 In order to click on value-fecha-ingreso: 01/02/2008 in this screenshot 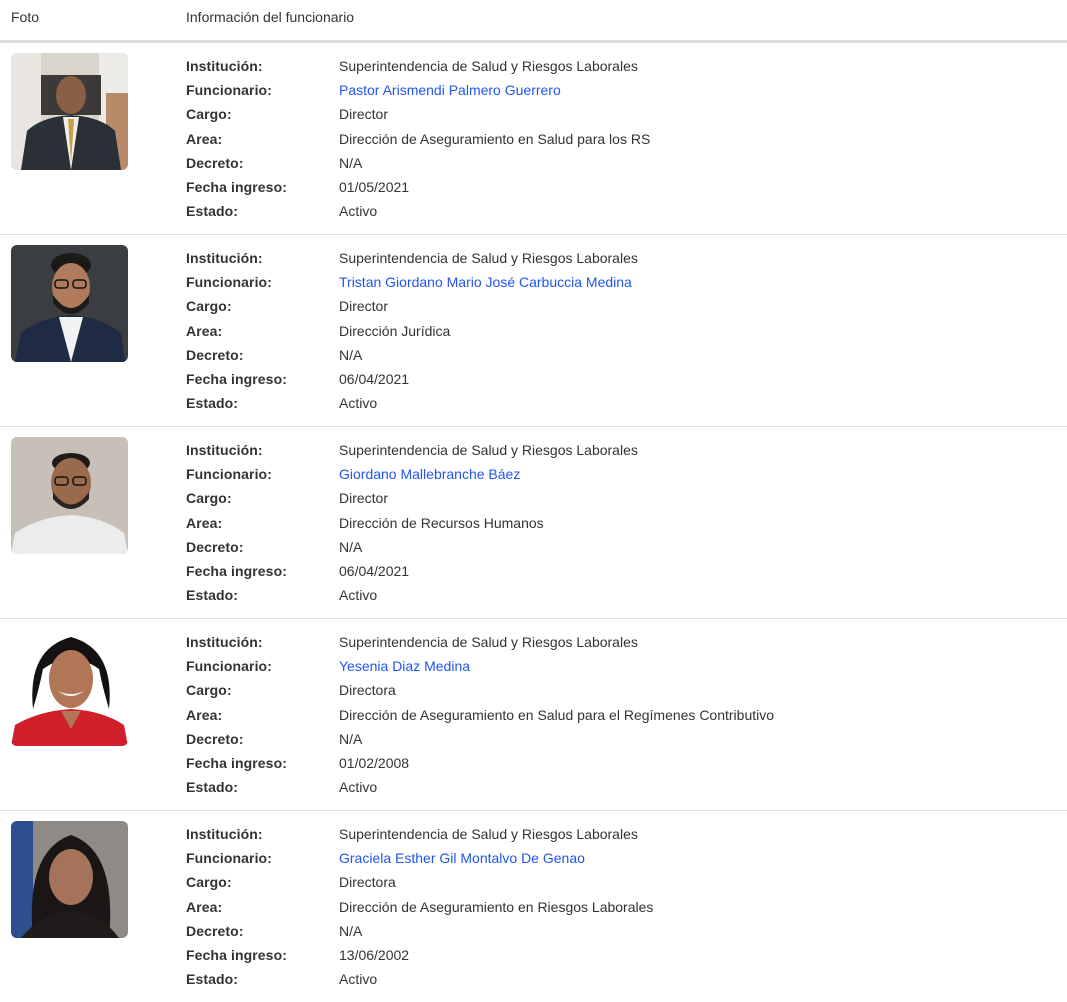, I will do `click(374, 762)`.